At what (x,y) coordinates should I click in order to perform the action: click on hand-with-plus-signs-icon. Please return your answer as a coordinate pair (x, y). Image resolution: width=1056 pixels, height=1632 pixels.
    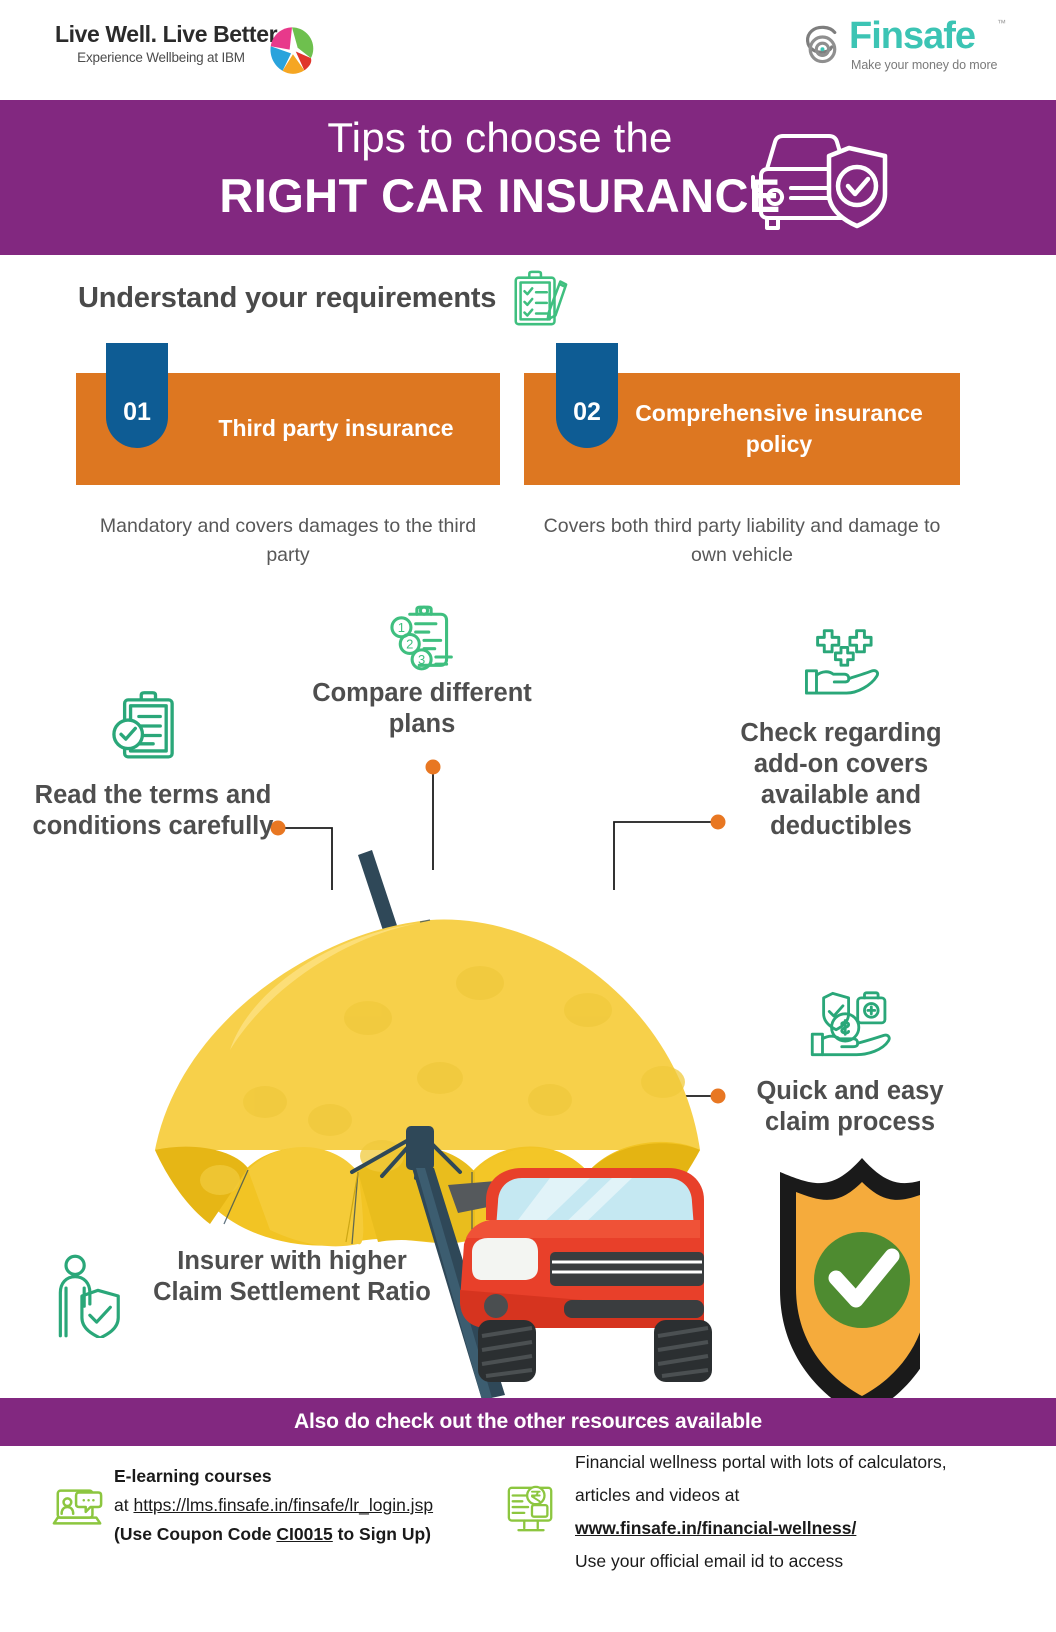
    Looking at the image, I should click on (842, 662).